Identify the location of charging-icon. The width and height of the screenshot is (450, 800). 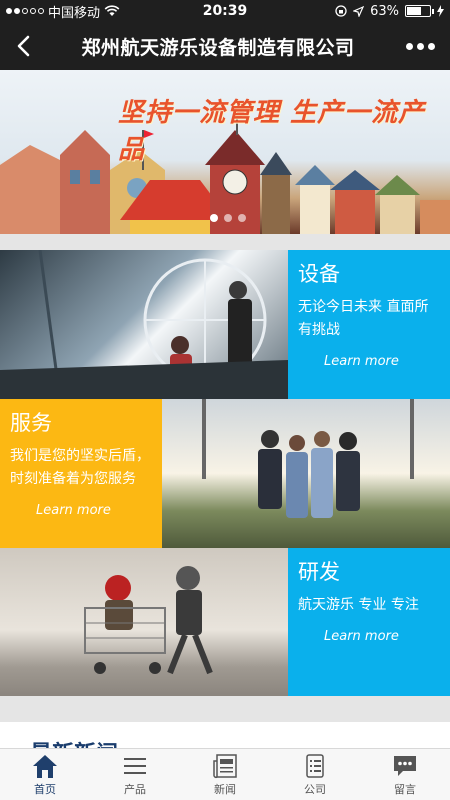
(440, 11).